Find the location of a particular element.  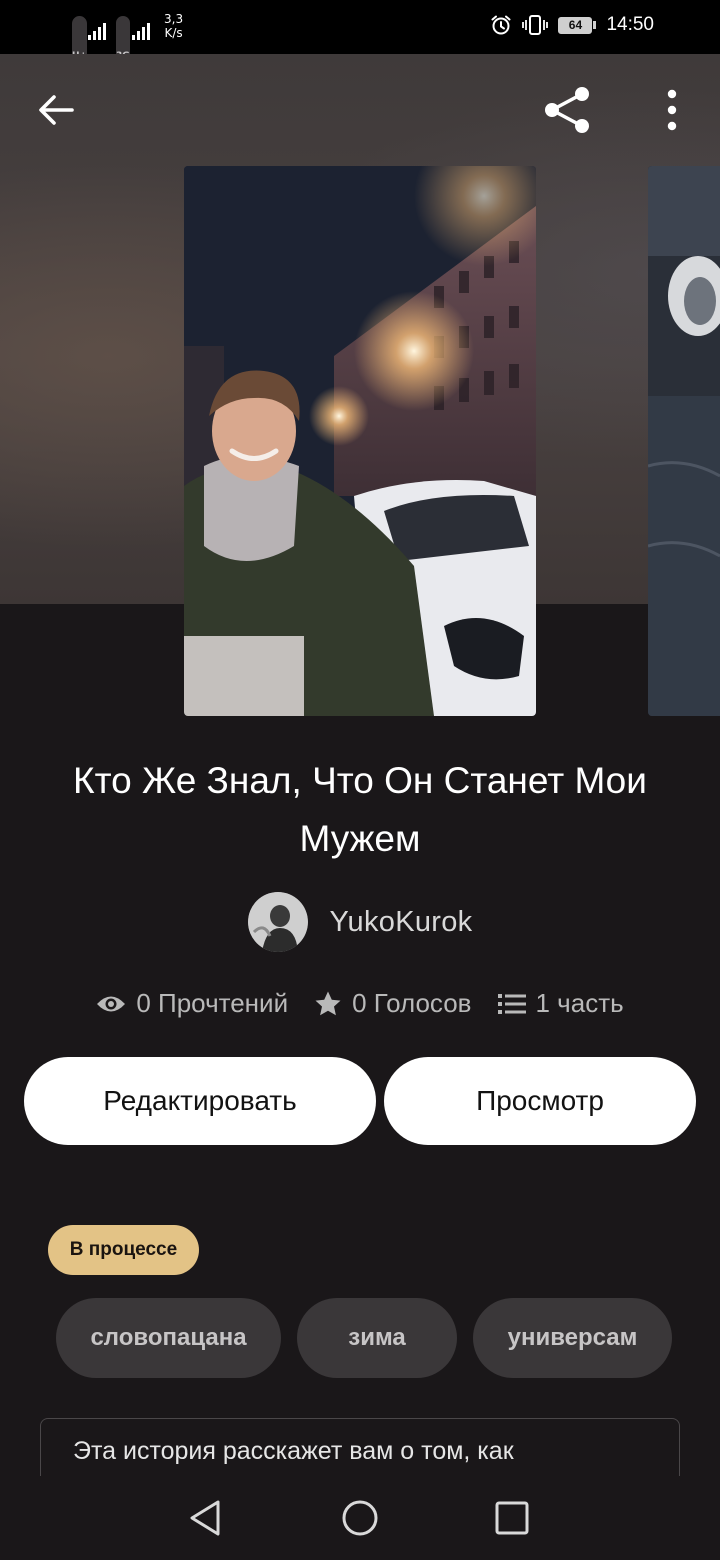

reads-count: 0 Прочтений is located at coordinates (212, 1003).